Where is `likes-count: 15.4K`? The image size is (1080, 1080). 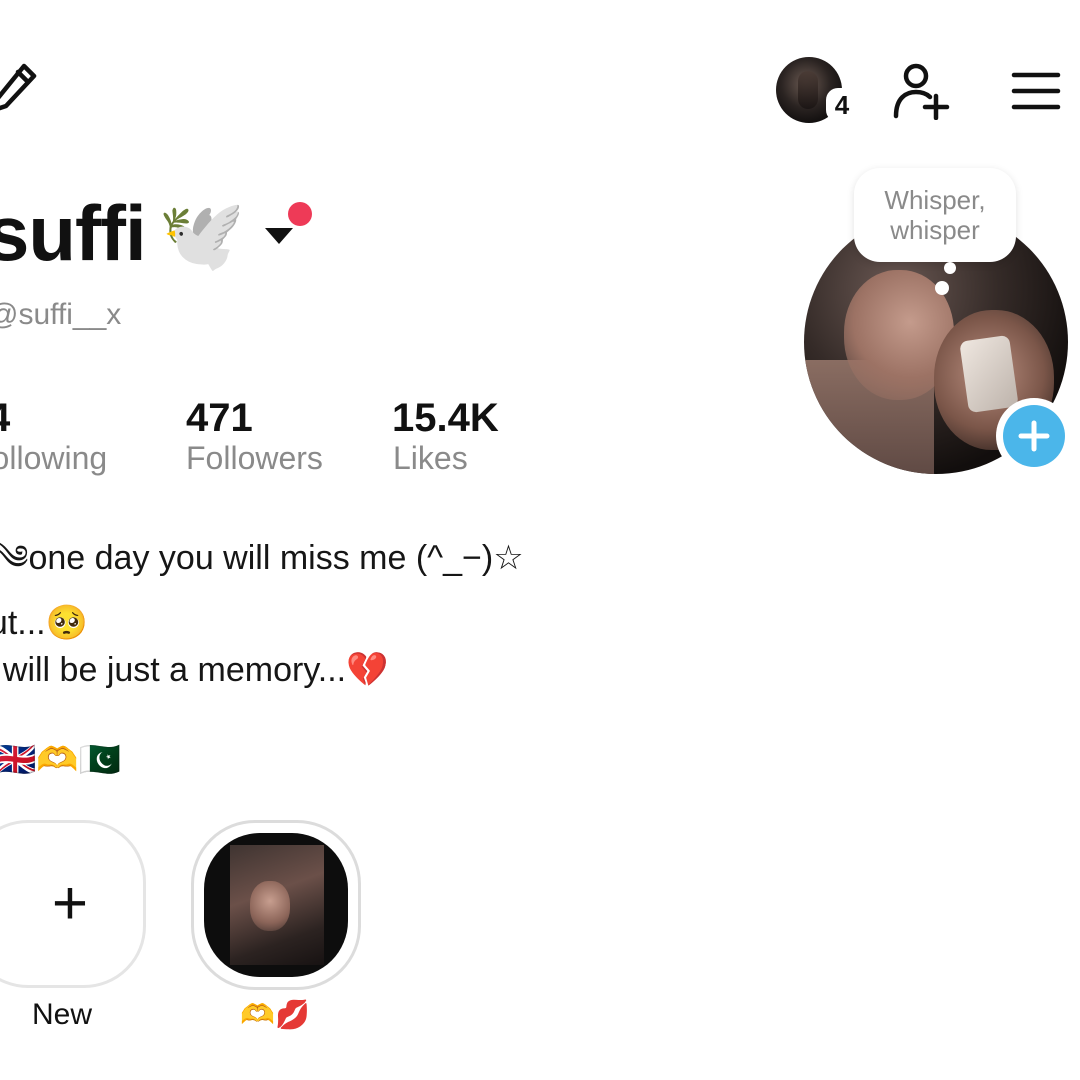 likes-count: 15.4K is located at coordinates (445, 418).